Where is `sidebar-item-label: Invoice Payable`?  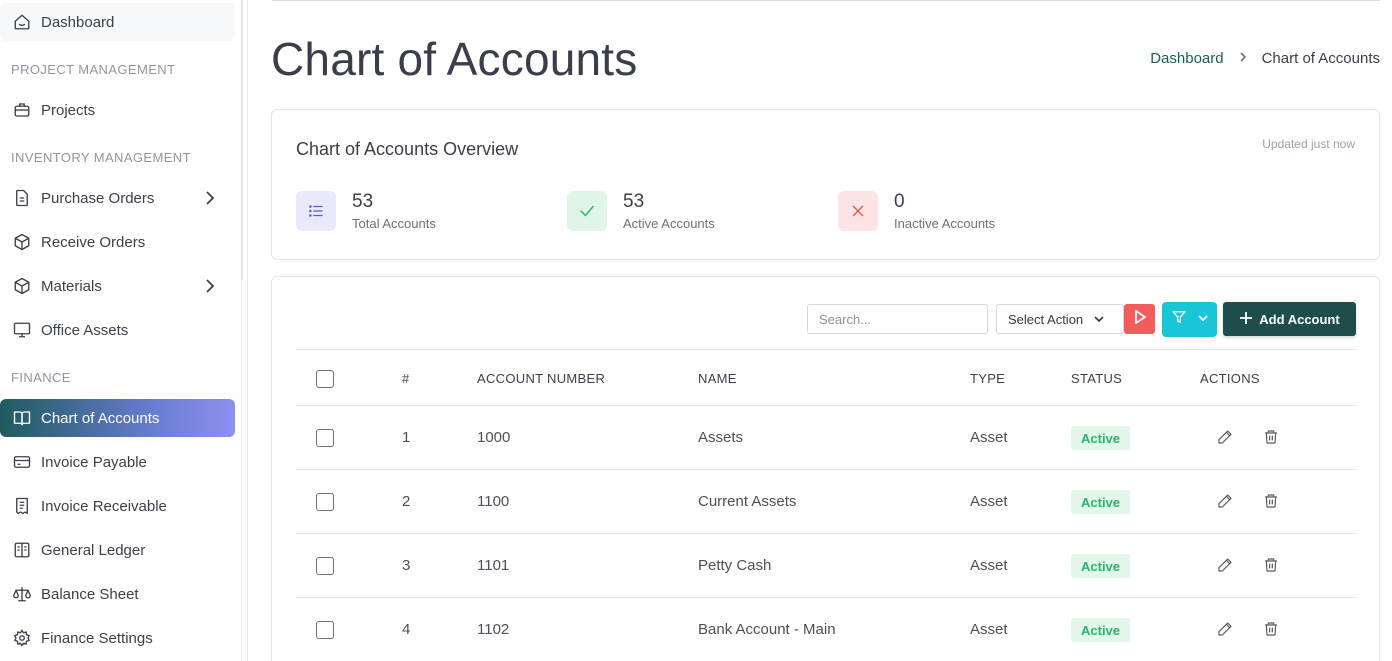
sidebar-item-label: Invoice Payable is located at coordinates (94, 462).